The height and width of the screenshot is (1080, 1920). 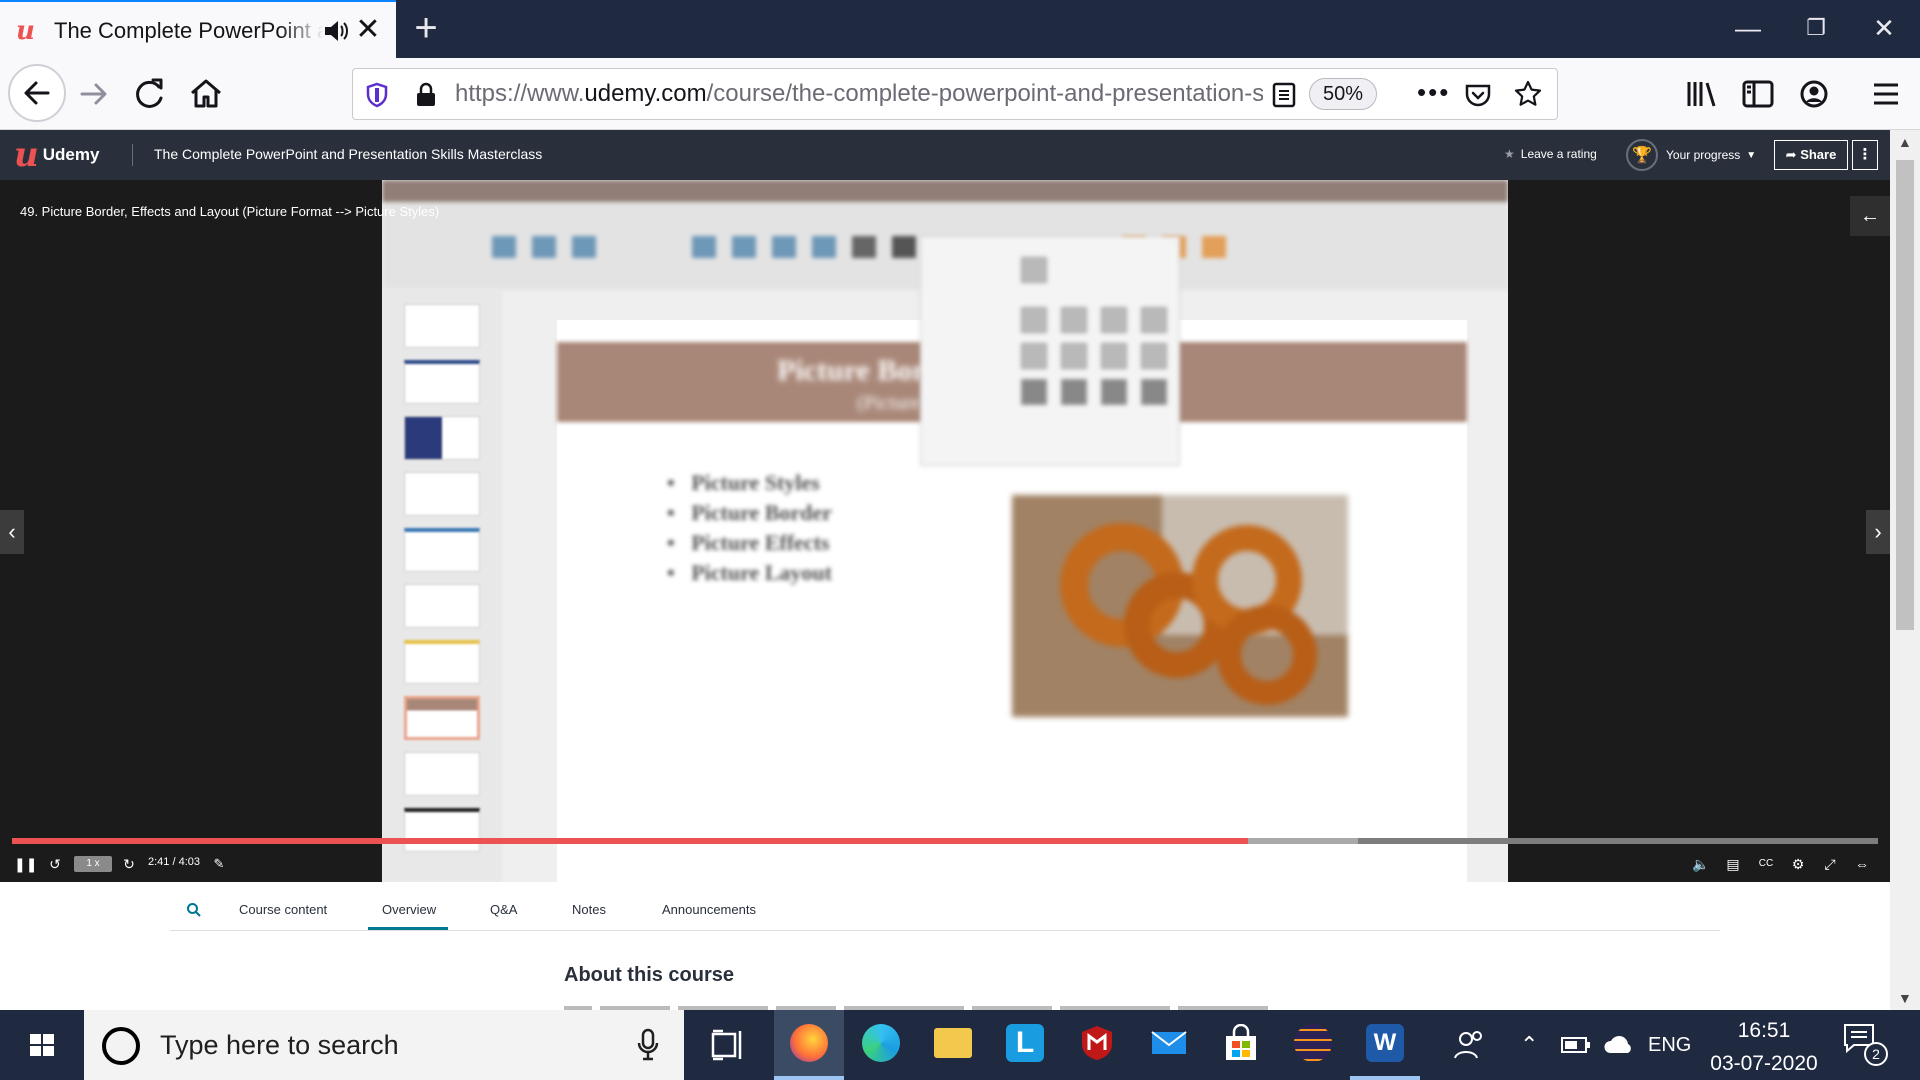 What do you see at coordinates (1811, 155) in the screenshot?
I see `share-button: ➦ Share` at bounding box center [1811, 155].